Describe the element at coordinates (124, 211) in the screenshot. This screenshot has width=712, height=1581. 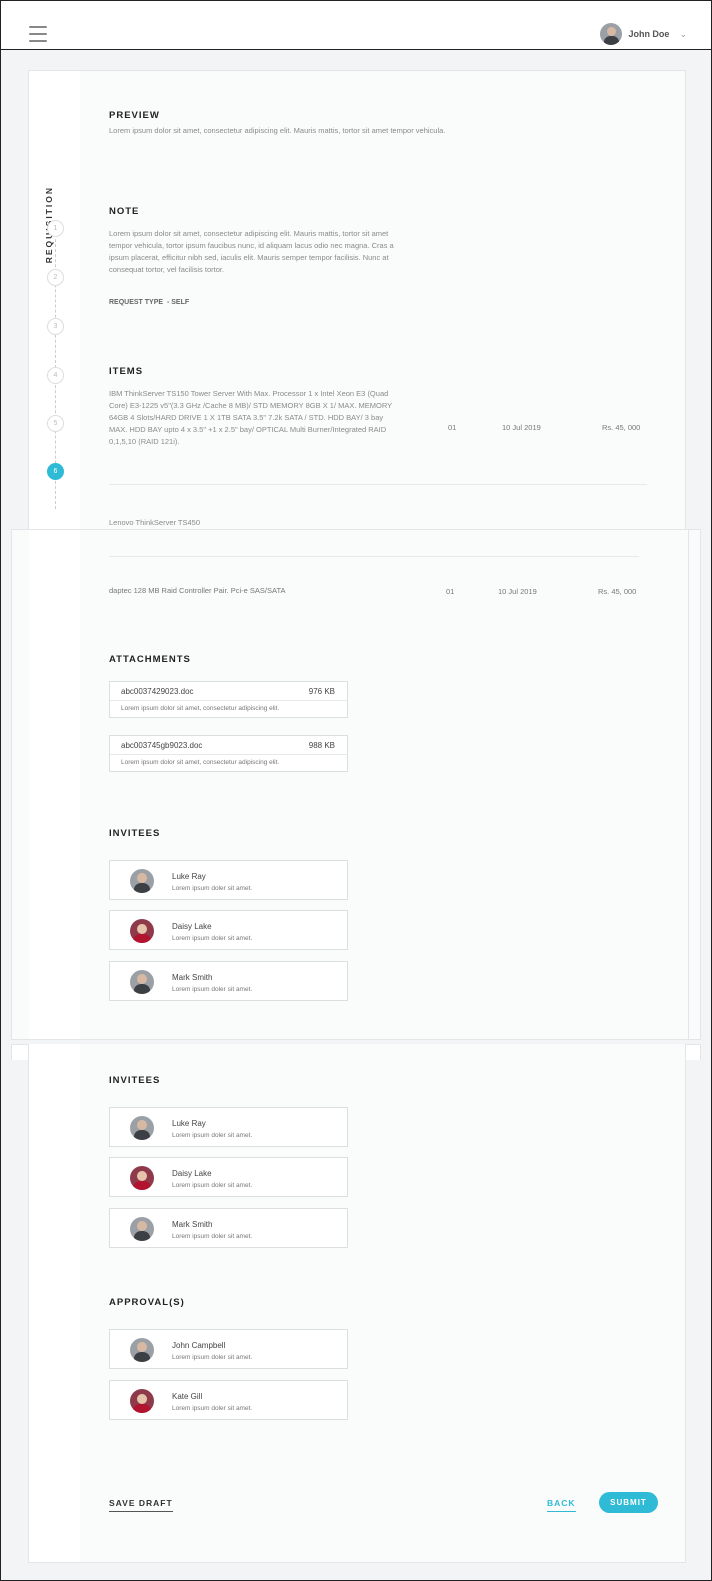
I see `note-title: NOTE` at that location.